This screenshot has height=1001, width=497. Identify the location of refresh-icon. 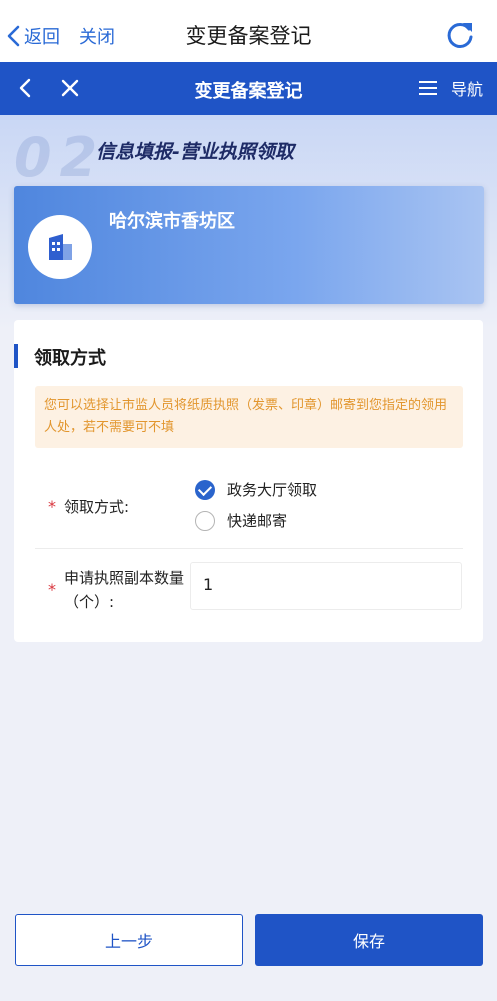
(460, 35).